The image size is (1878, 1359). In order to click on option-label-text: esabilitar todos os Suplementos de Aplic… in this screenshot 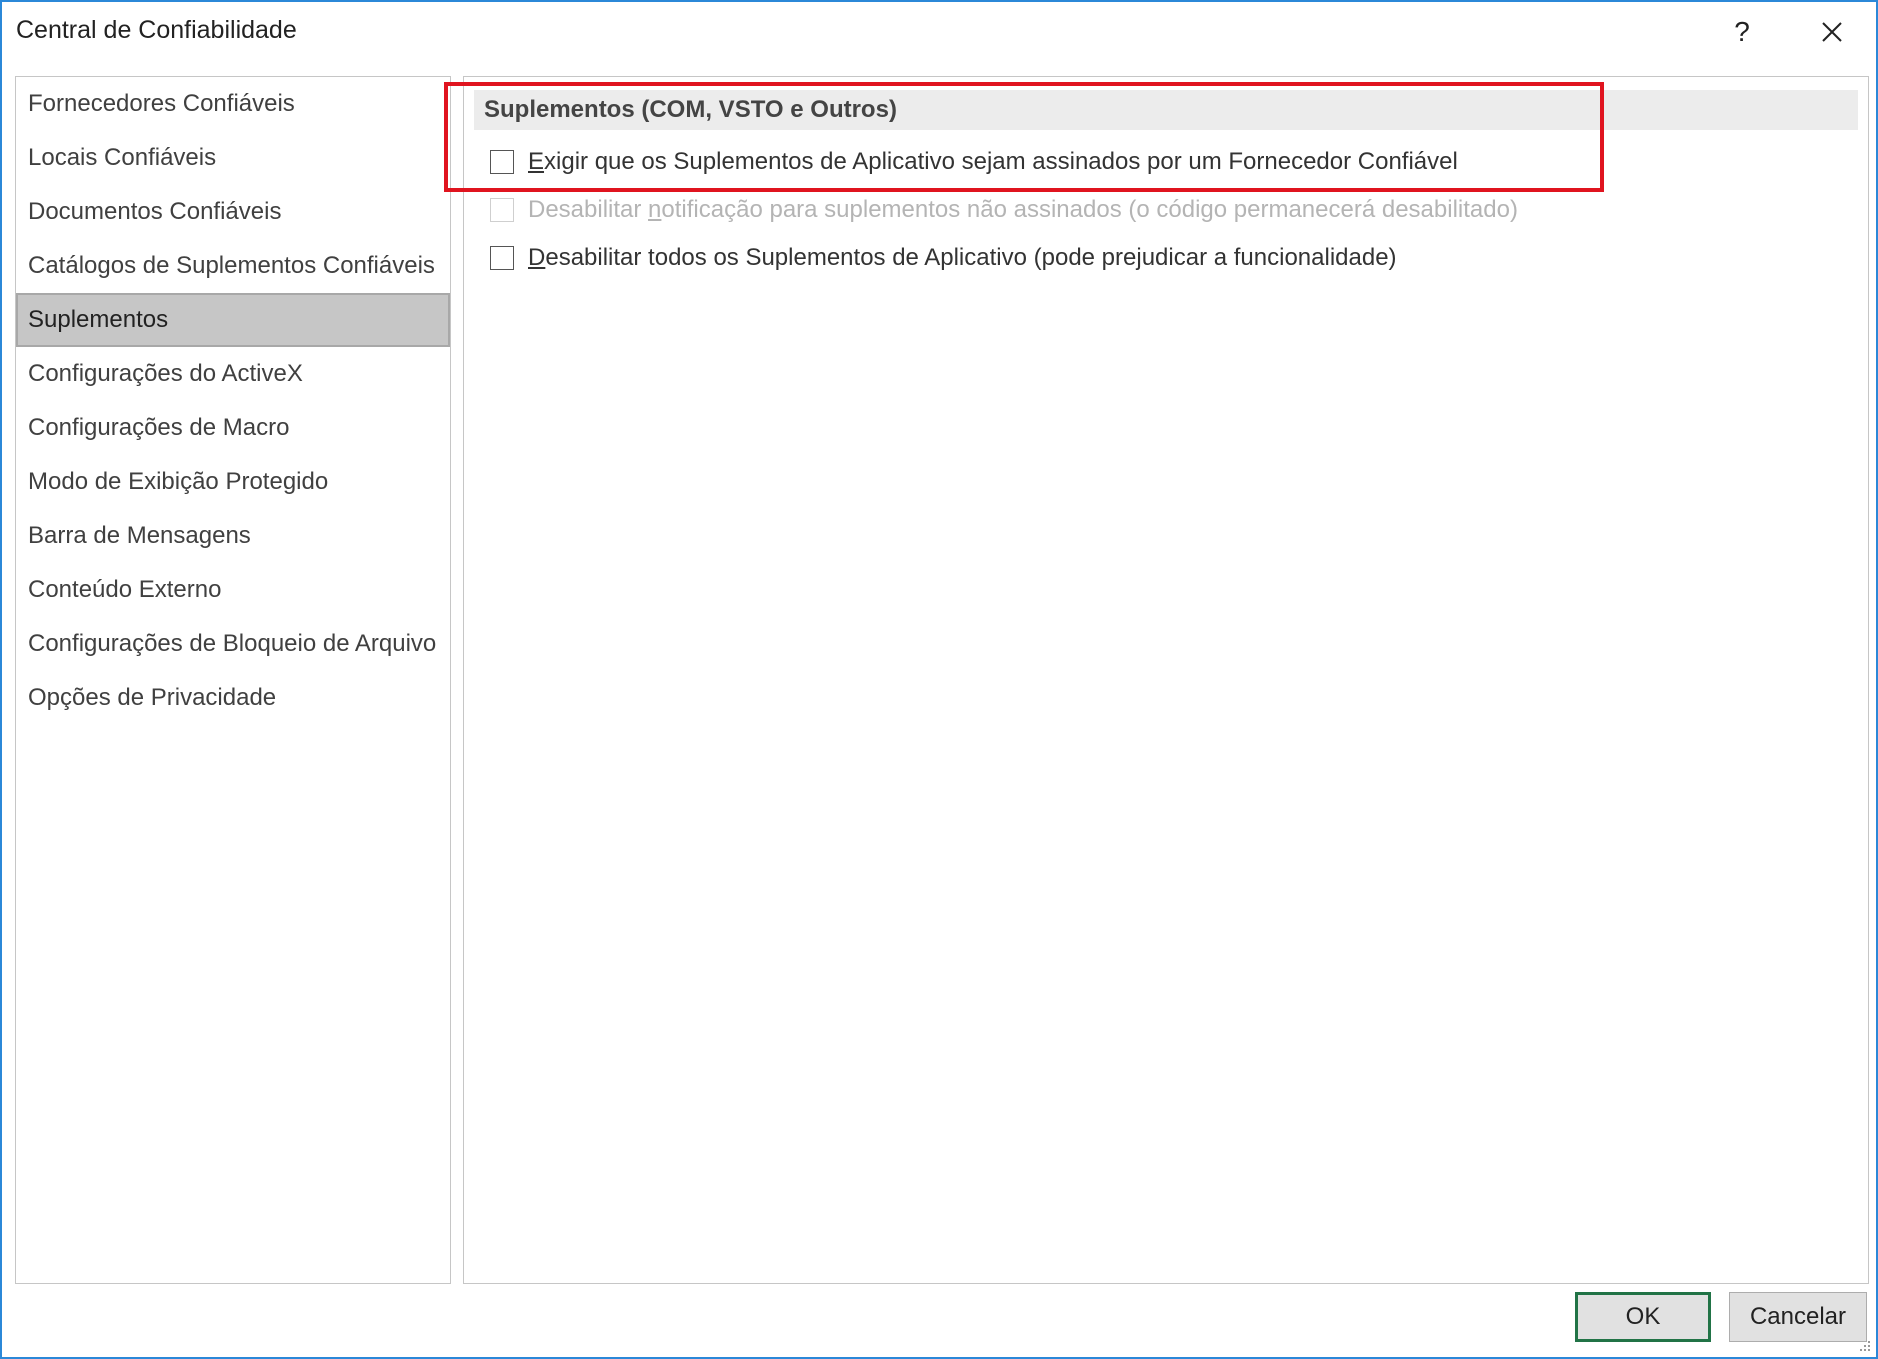, I will do `click(971, 257)`.